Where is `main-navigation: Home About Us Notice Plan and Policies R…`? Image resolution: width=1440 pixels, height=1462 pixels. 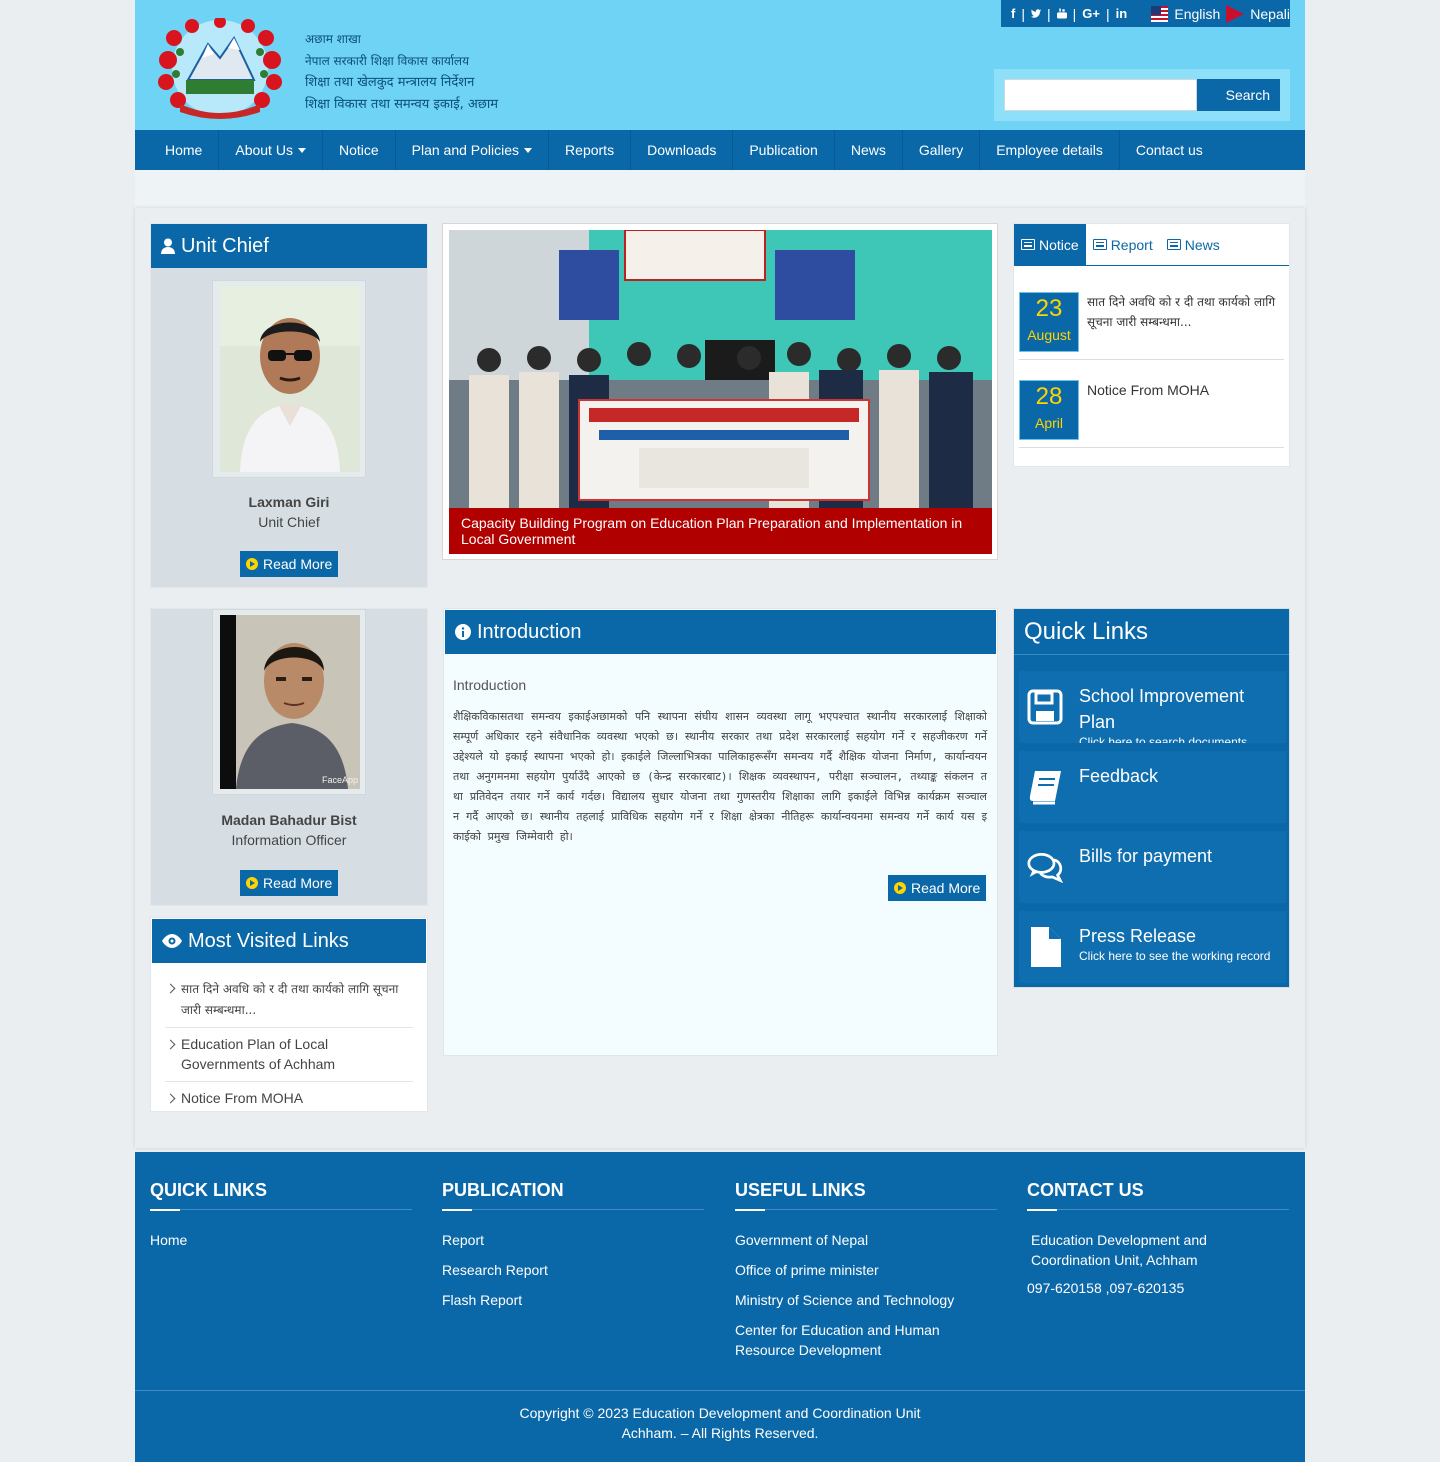
main-navigation: Home About Us Notice Plan and Policies R… is located at coordinates (720, 150).